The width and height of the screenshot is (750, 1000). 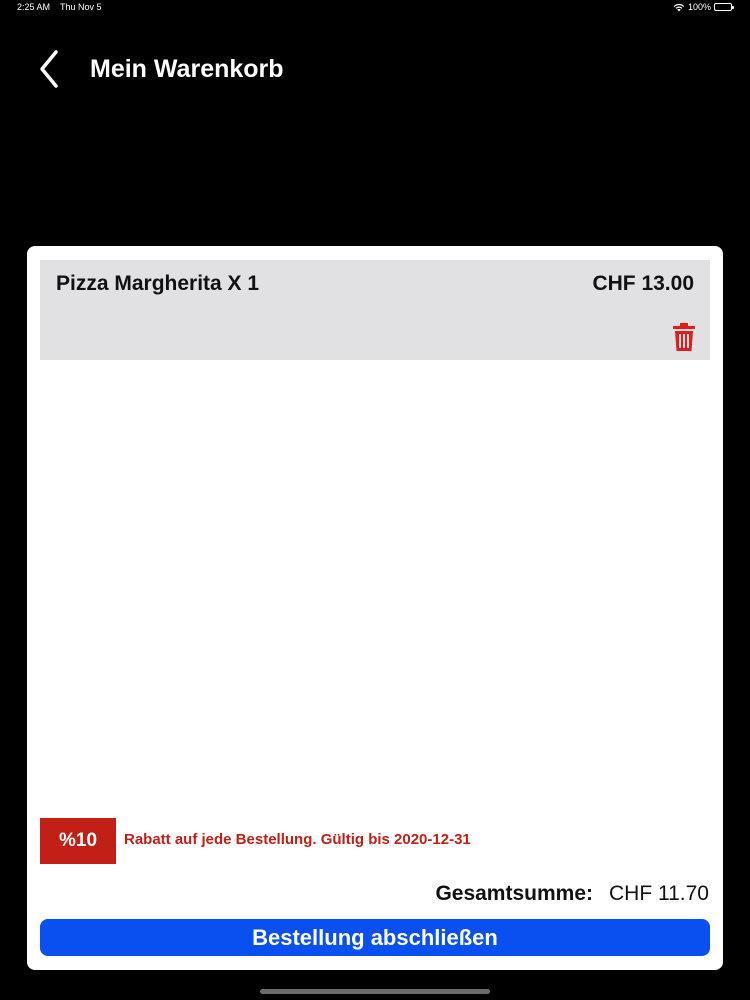 What do you see at coordinates (679, 7) in the screenshot?
I see `wifi-icon` at bounding box center [679, 7].